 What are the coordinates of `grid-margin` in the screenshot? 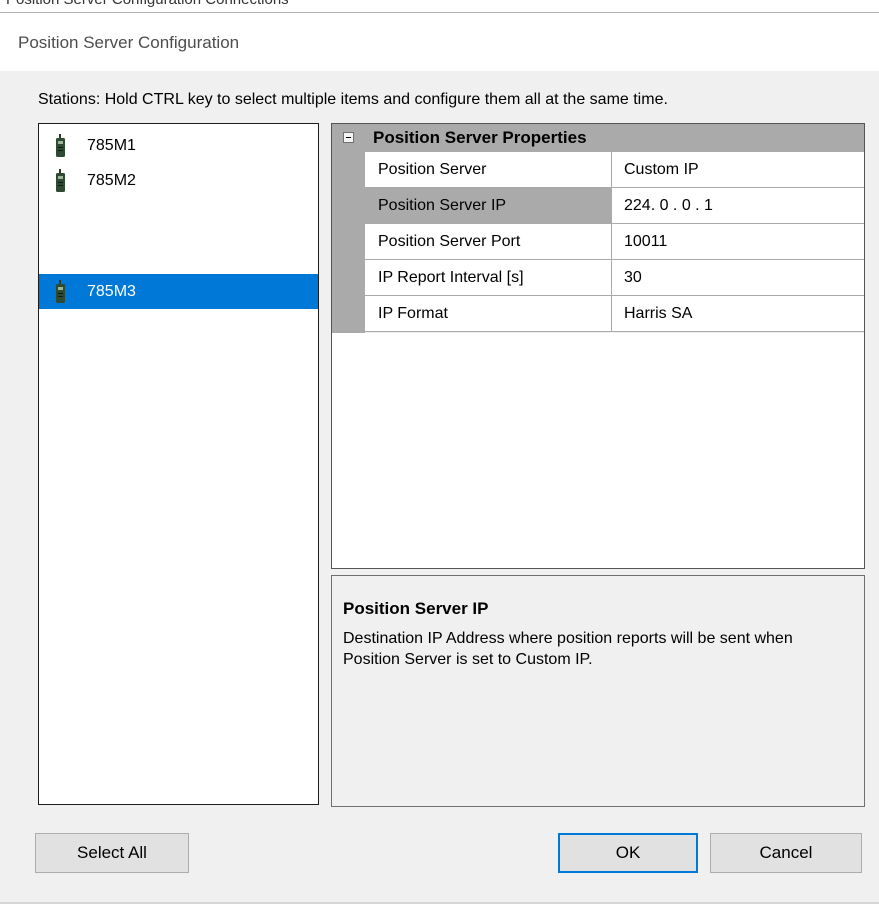 It's located at (348, 242).